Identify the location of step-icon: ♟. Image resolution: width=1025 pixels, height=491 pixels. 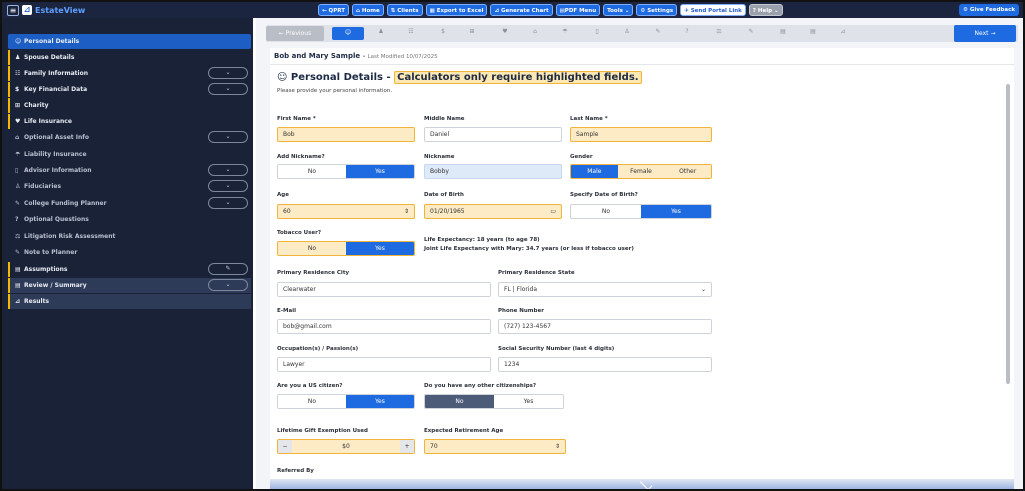
(381, 31).